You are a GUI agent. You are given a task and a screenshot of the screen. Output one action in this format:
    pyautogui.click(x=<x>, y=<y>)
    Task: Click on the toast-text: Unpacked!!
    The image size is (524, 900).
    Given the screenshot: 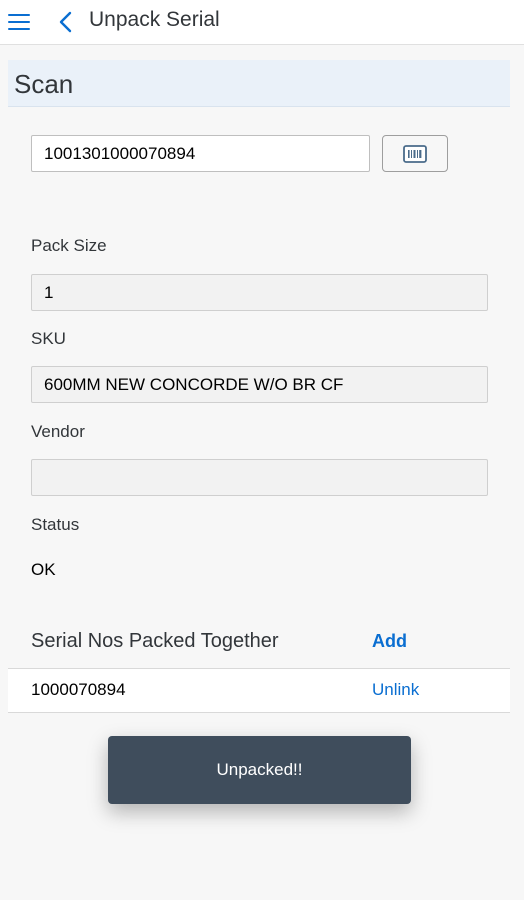 What is the action you would take?
    pyautogui.click(x=259, y=769)
    